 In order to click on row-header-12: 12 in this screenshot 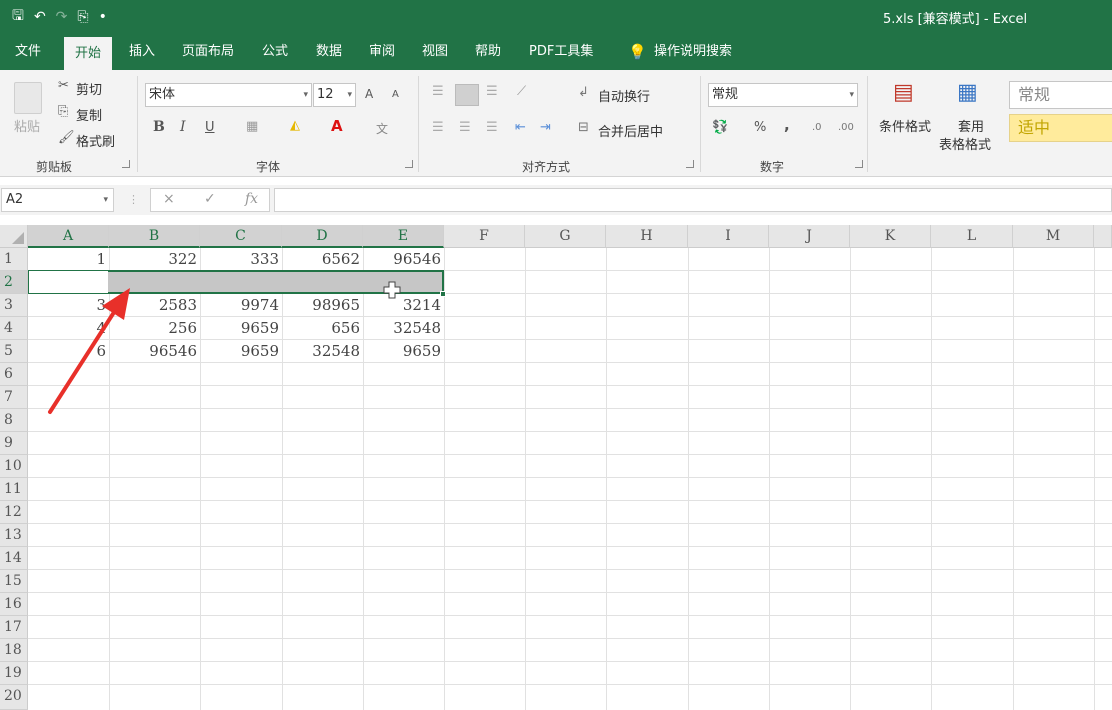, I will do `click(14, 512)`.